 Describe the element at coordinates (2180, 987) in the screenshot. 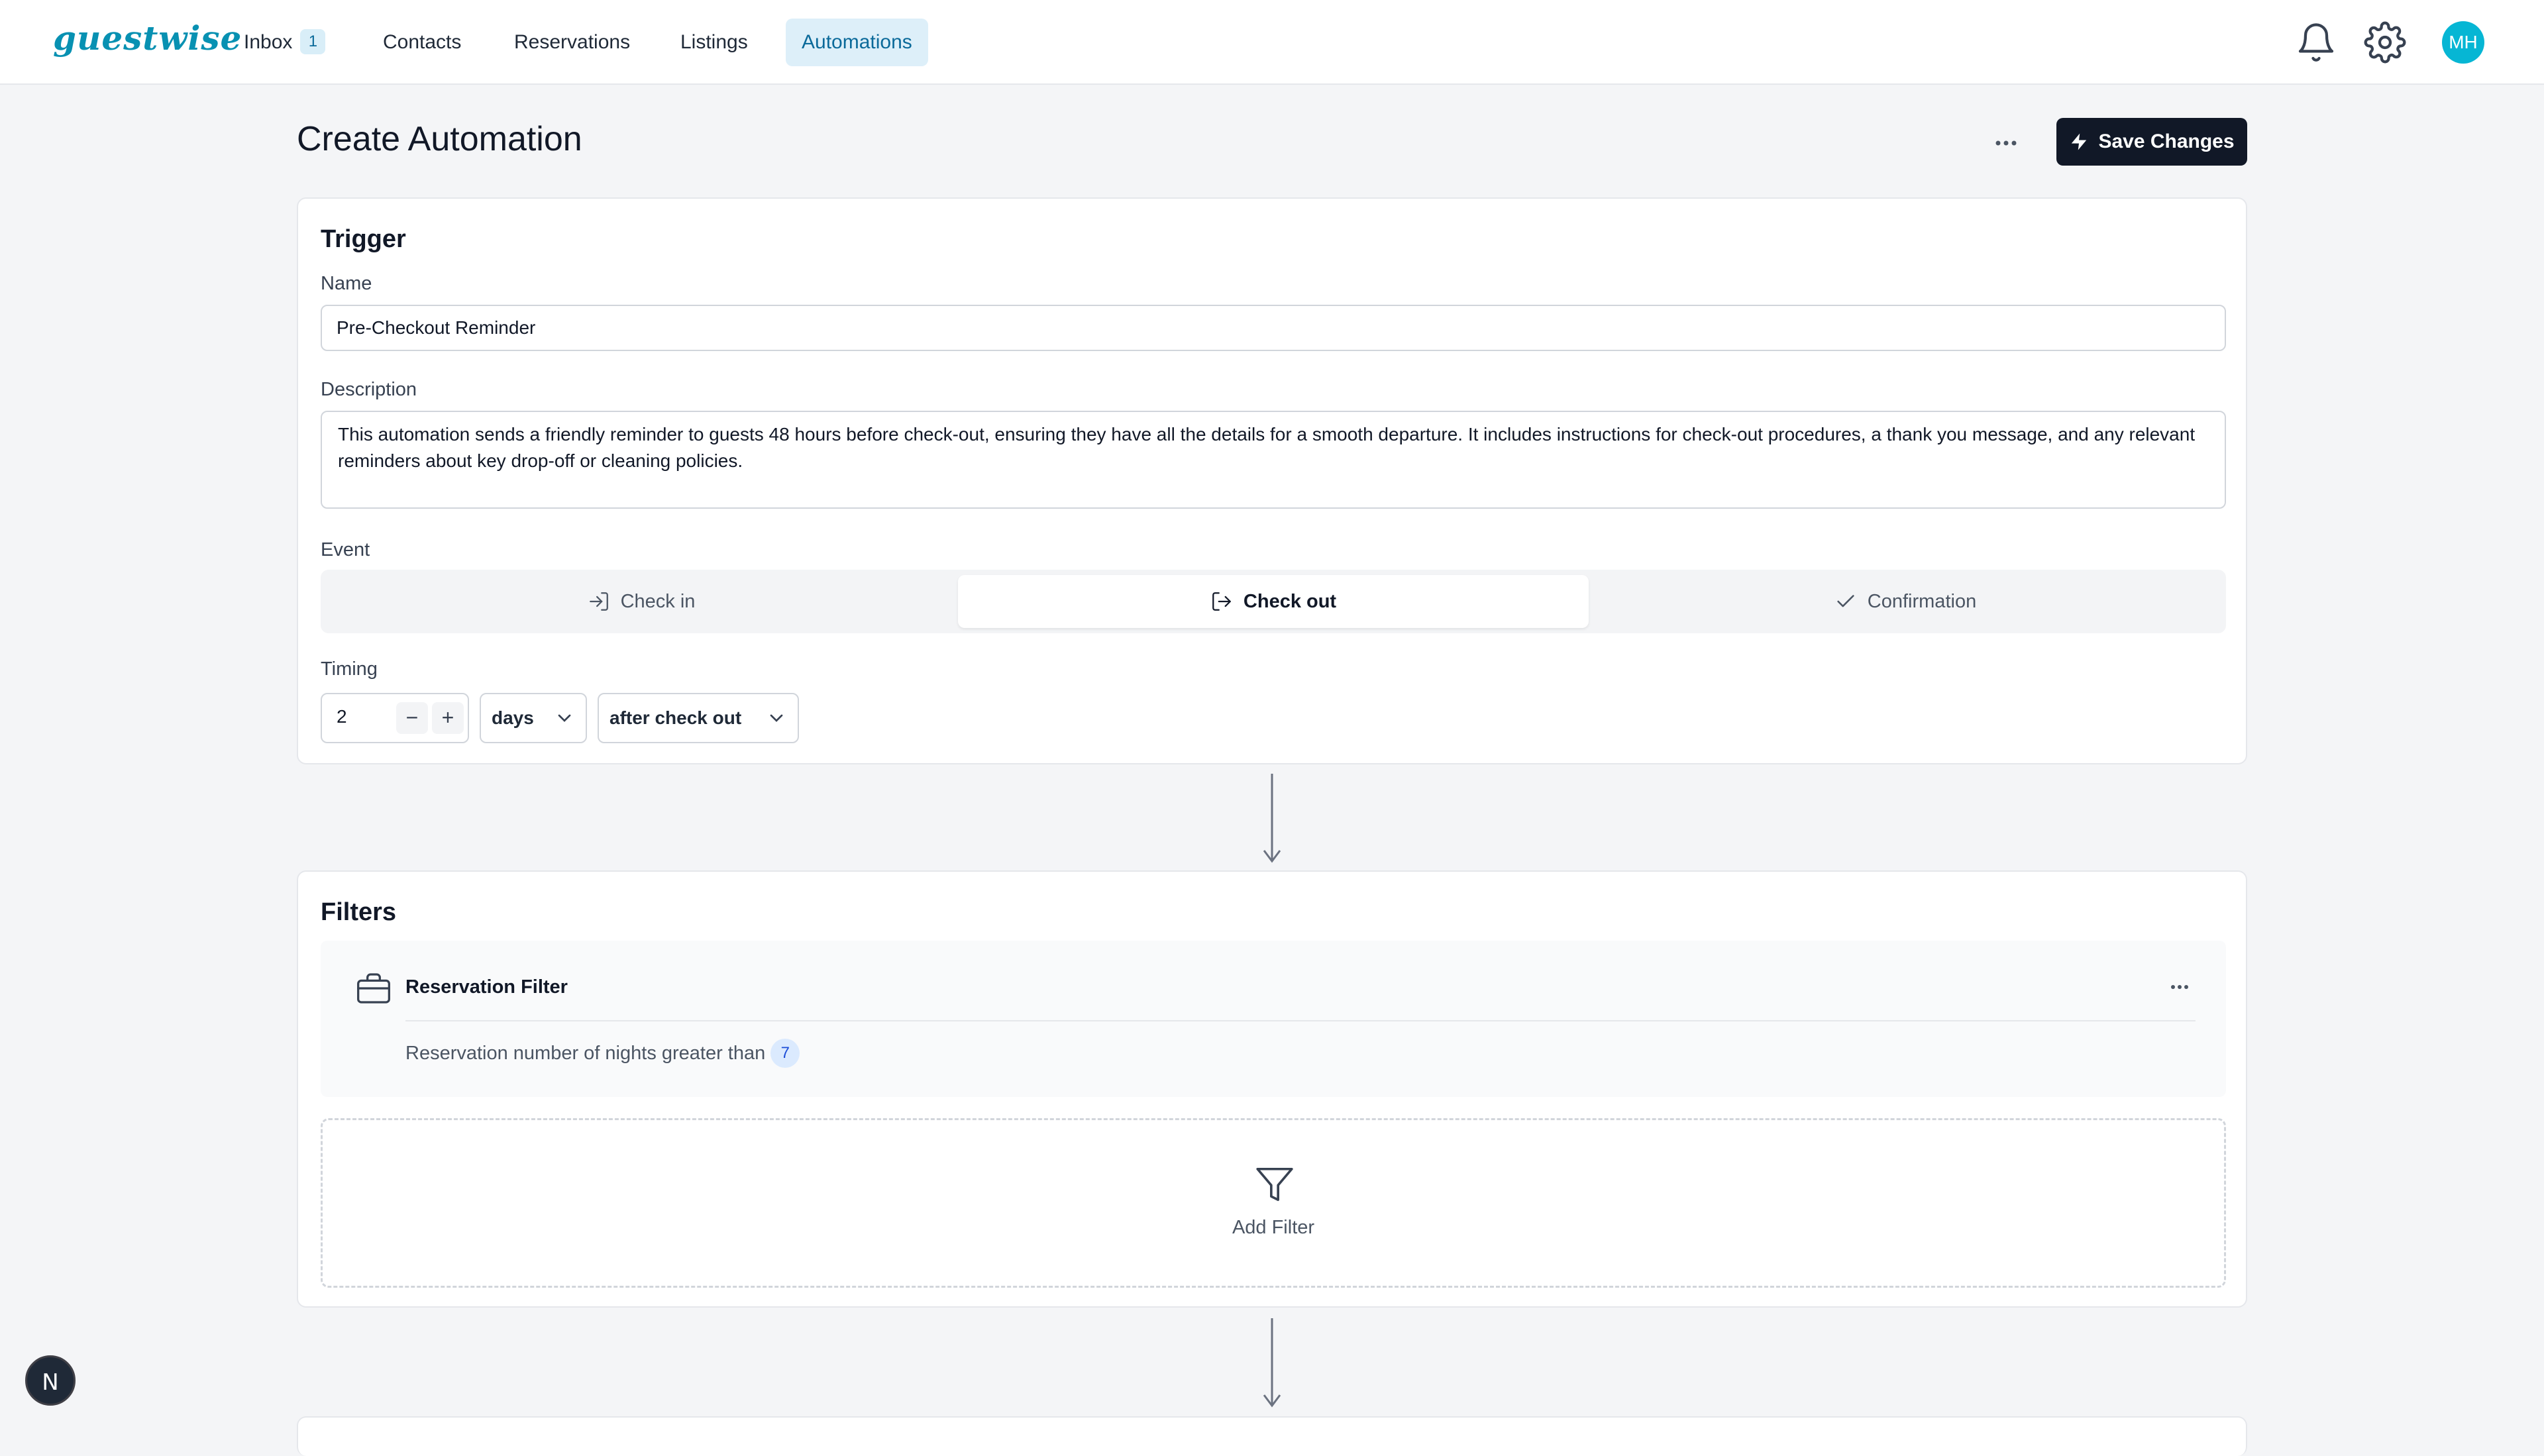

I see `filter-more-options-icon` at that location.